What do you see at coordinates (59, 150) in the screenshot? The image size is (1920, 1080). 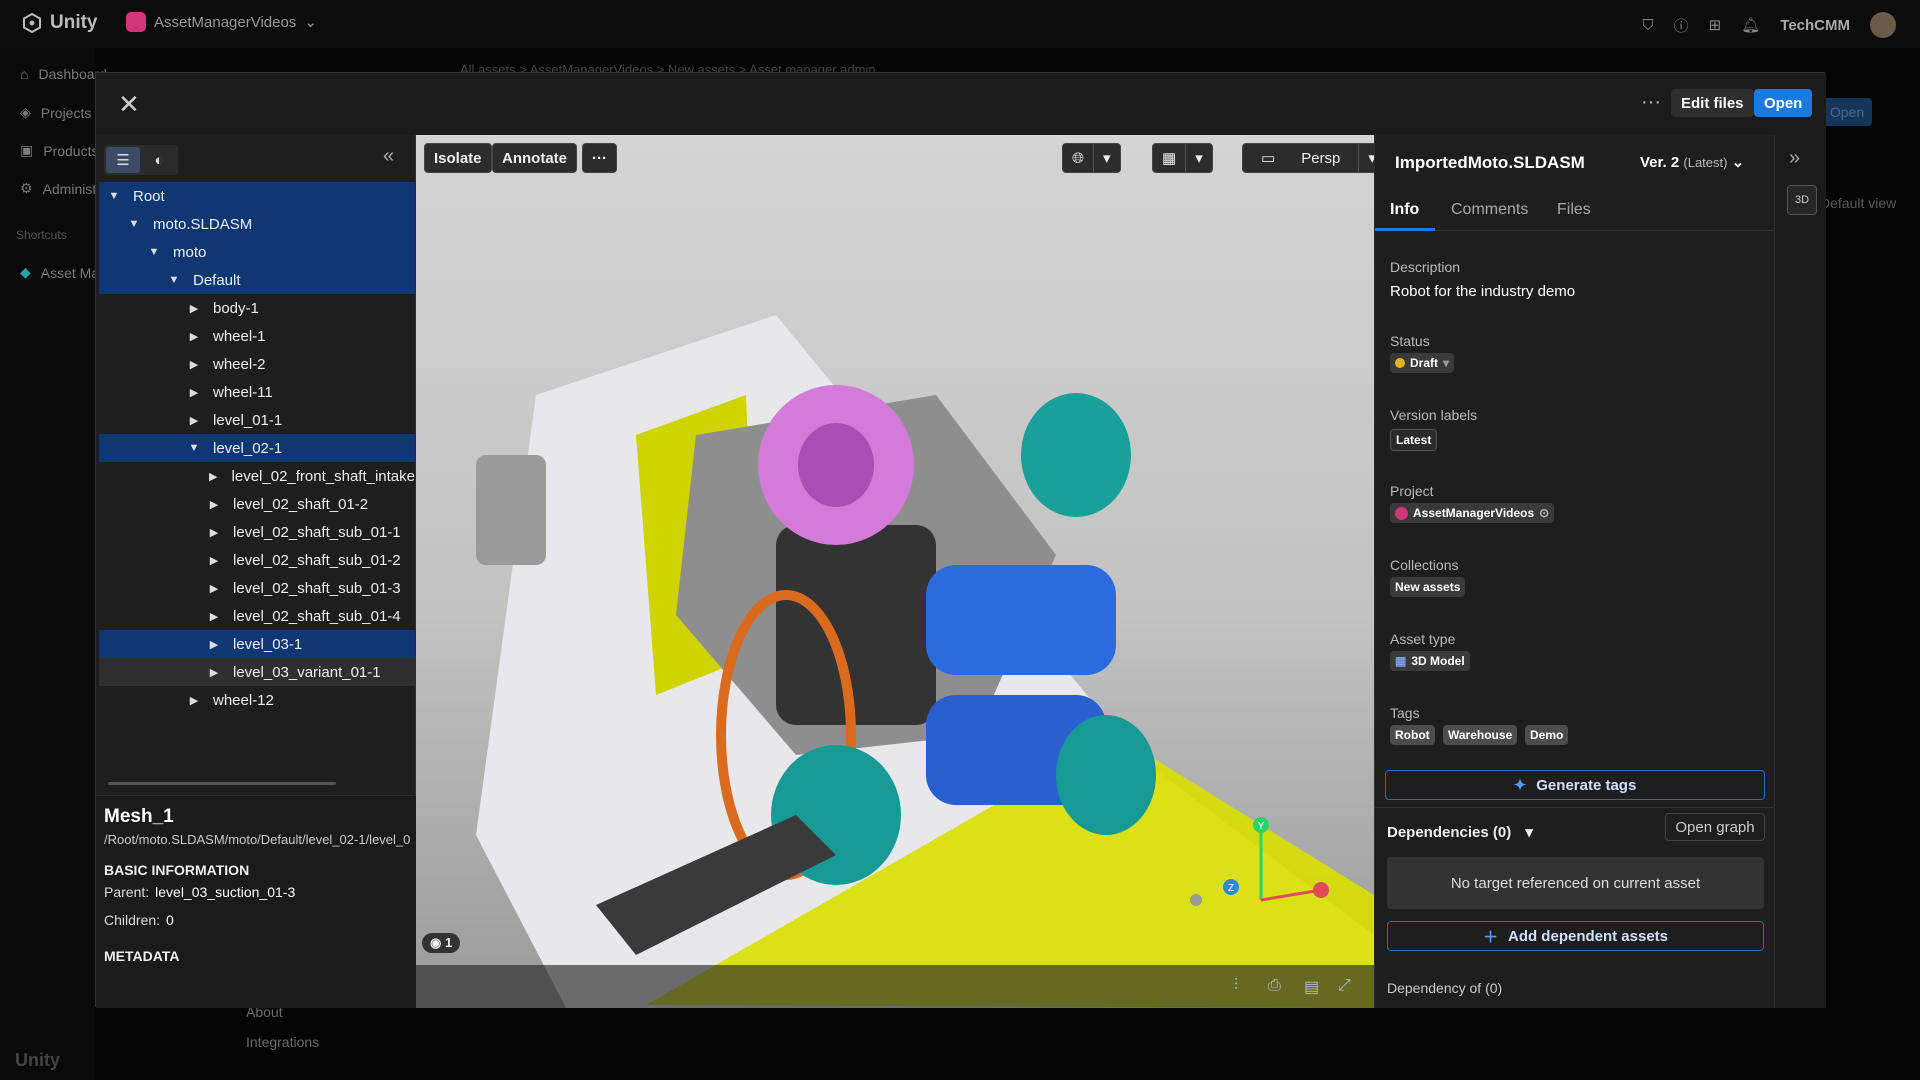 I see `nav-products: ▣ Products` at bounding box center [59, 150].